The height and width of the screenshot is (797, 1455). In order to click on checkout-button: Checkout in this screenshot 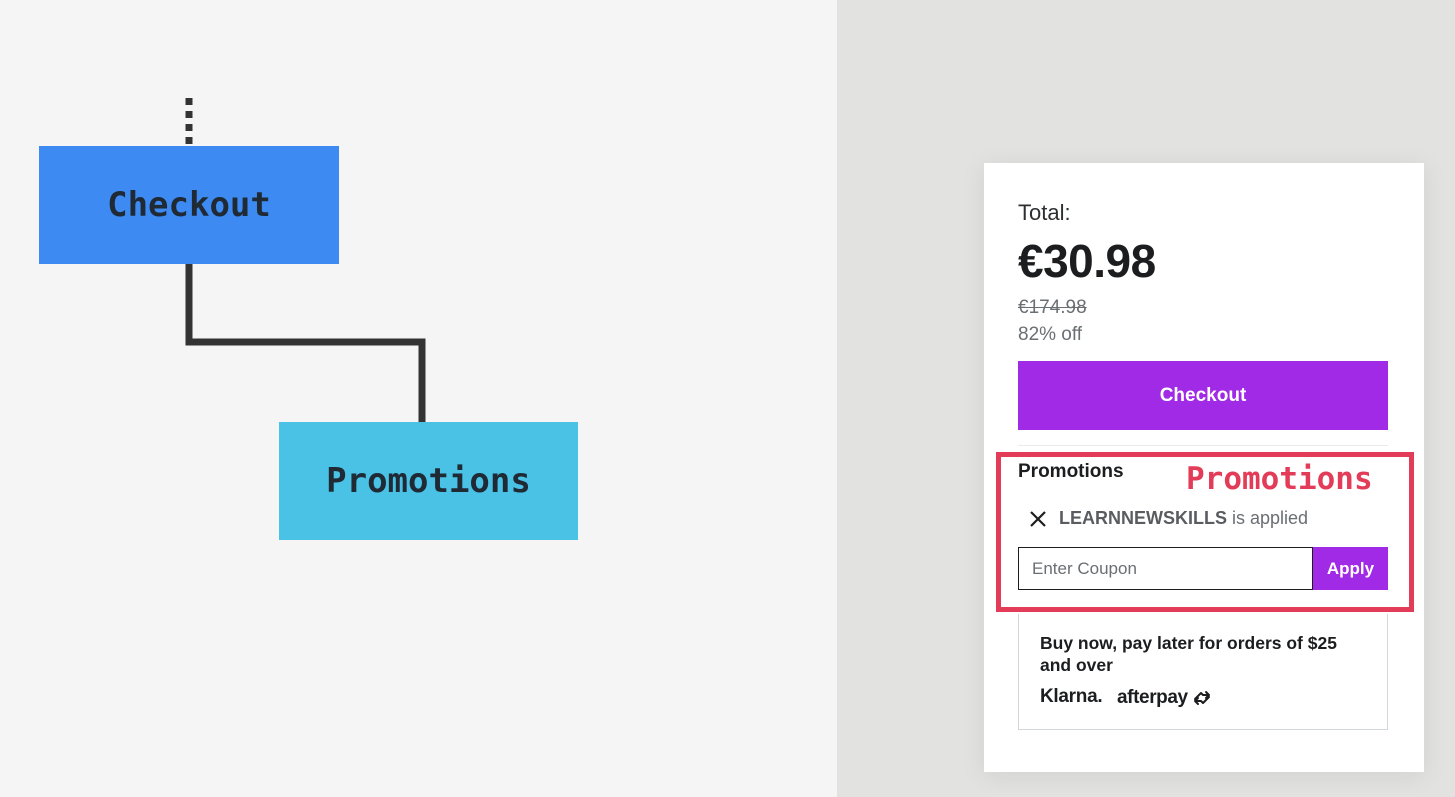, I will do `click(1203, 395)`.